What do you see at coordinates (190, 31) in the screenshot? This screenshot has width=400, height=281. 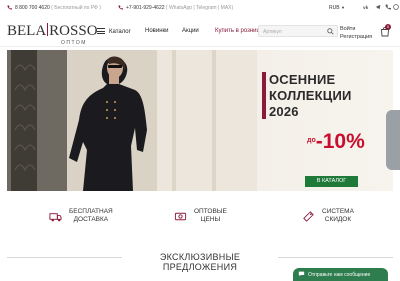 I see `nav-sales: Акции` at bounding box center [190, 31].